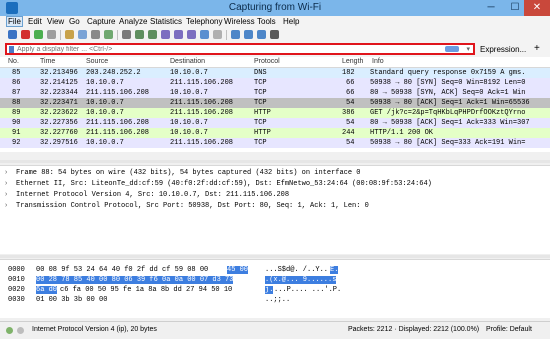 The image size is (550, 339). What do you see at coordinates (204, 34) in the screenshot?
I see `autoscroll-icon` at bounding box center [204, 34].